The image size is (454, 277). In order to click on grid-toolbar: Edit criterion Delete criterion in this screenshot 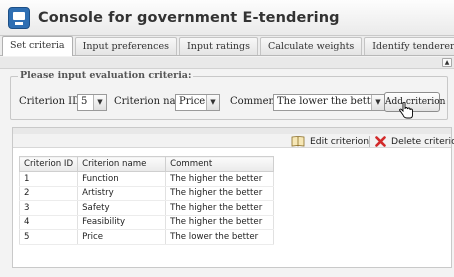, I will do `click(233, 138)`.